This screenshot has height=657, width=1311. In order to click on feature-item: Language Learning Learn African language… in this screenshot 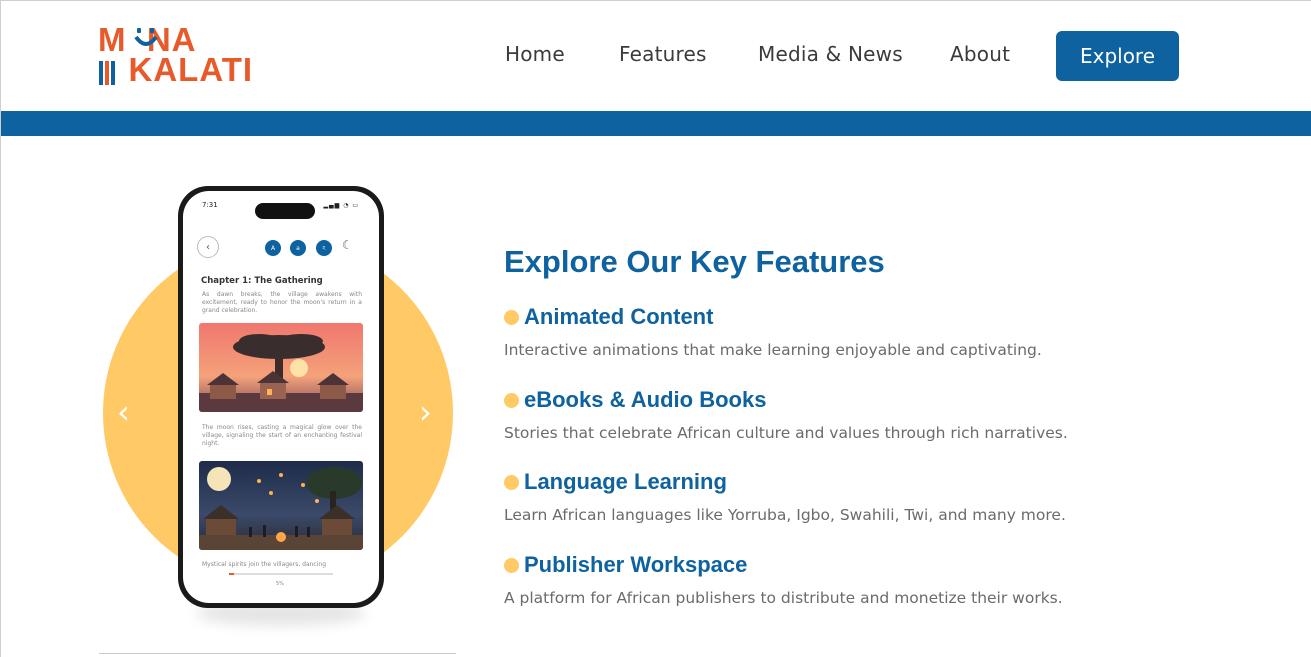, I will do `click(864, 496)`.